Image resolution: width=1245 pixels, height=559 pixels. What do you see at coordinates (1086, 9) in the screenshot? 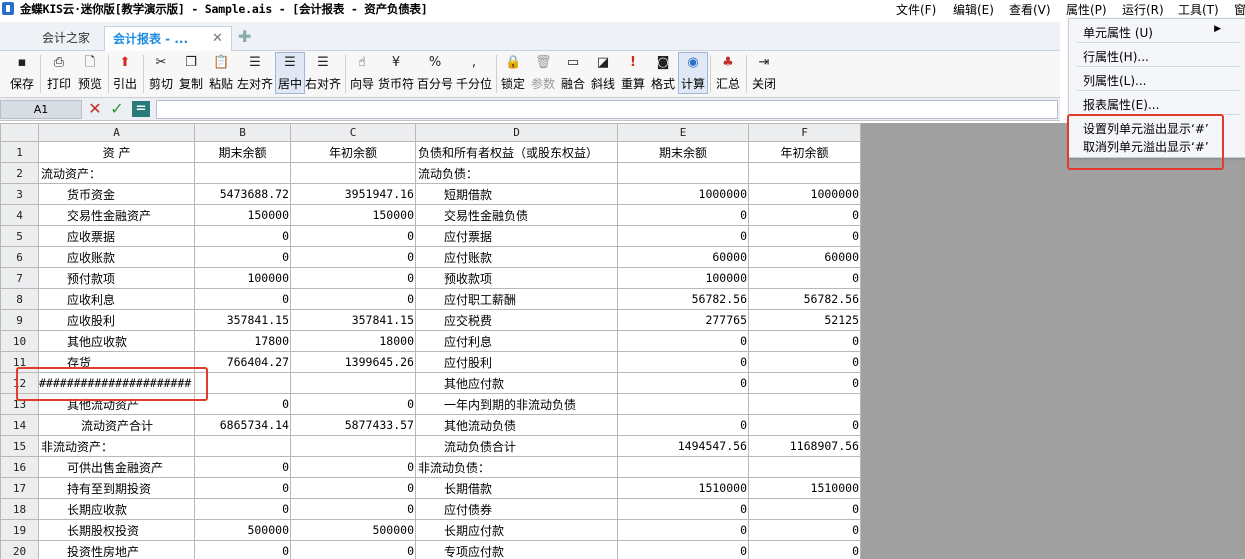
I see `menu-properties: 属性(P)` at bounding box center [1086, 9].